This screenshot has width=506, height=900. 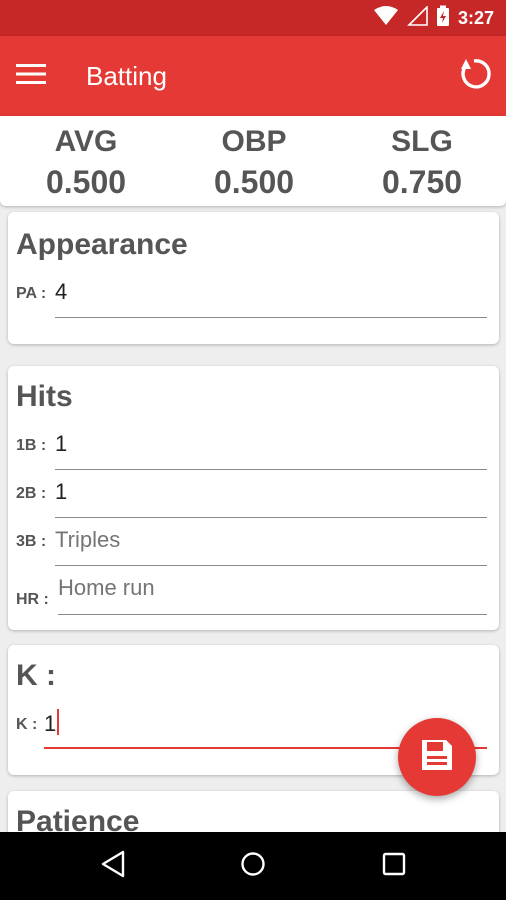 What do you see at coordinates (31, 445) in the screenshot?
I see `singles-label: 1B :` at bounding box center [31, 445].